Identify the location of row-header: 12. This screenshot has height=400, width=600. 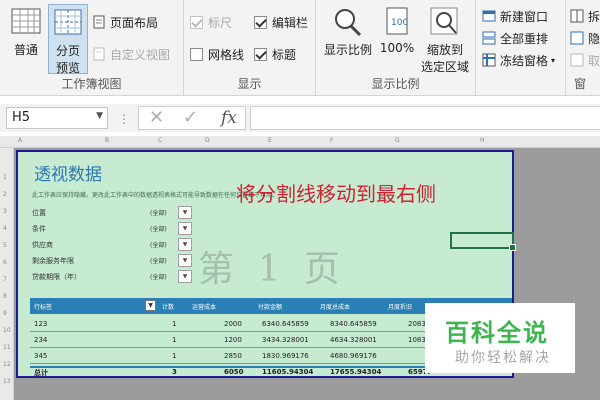
(7, 364).